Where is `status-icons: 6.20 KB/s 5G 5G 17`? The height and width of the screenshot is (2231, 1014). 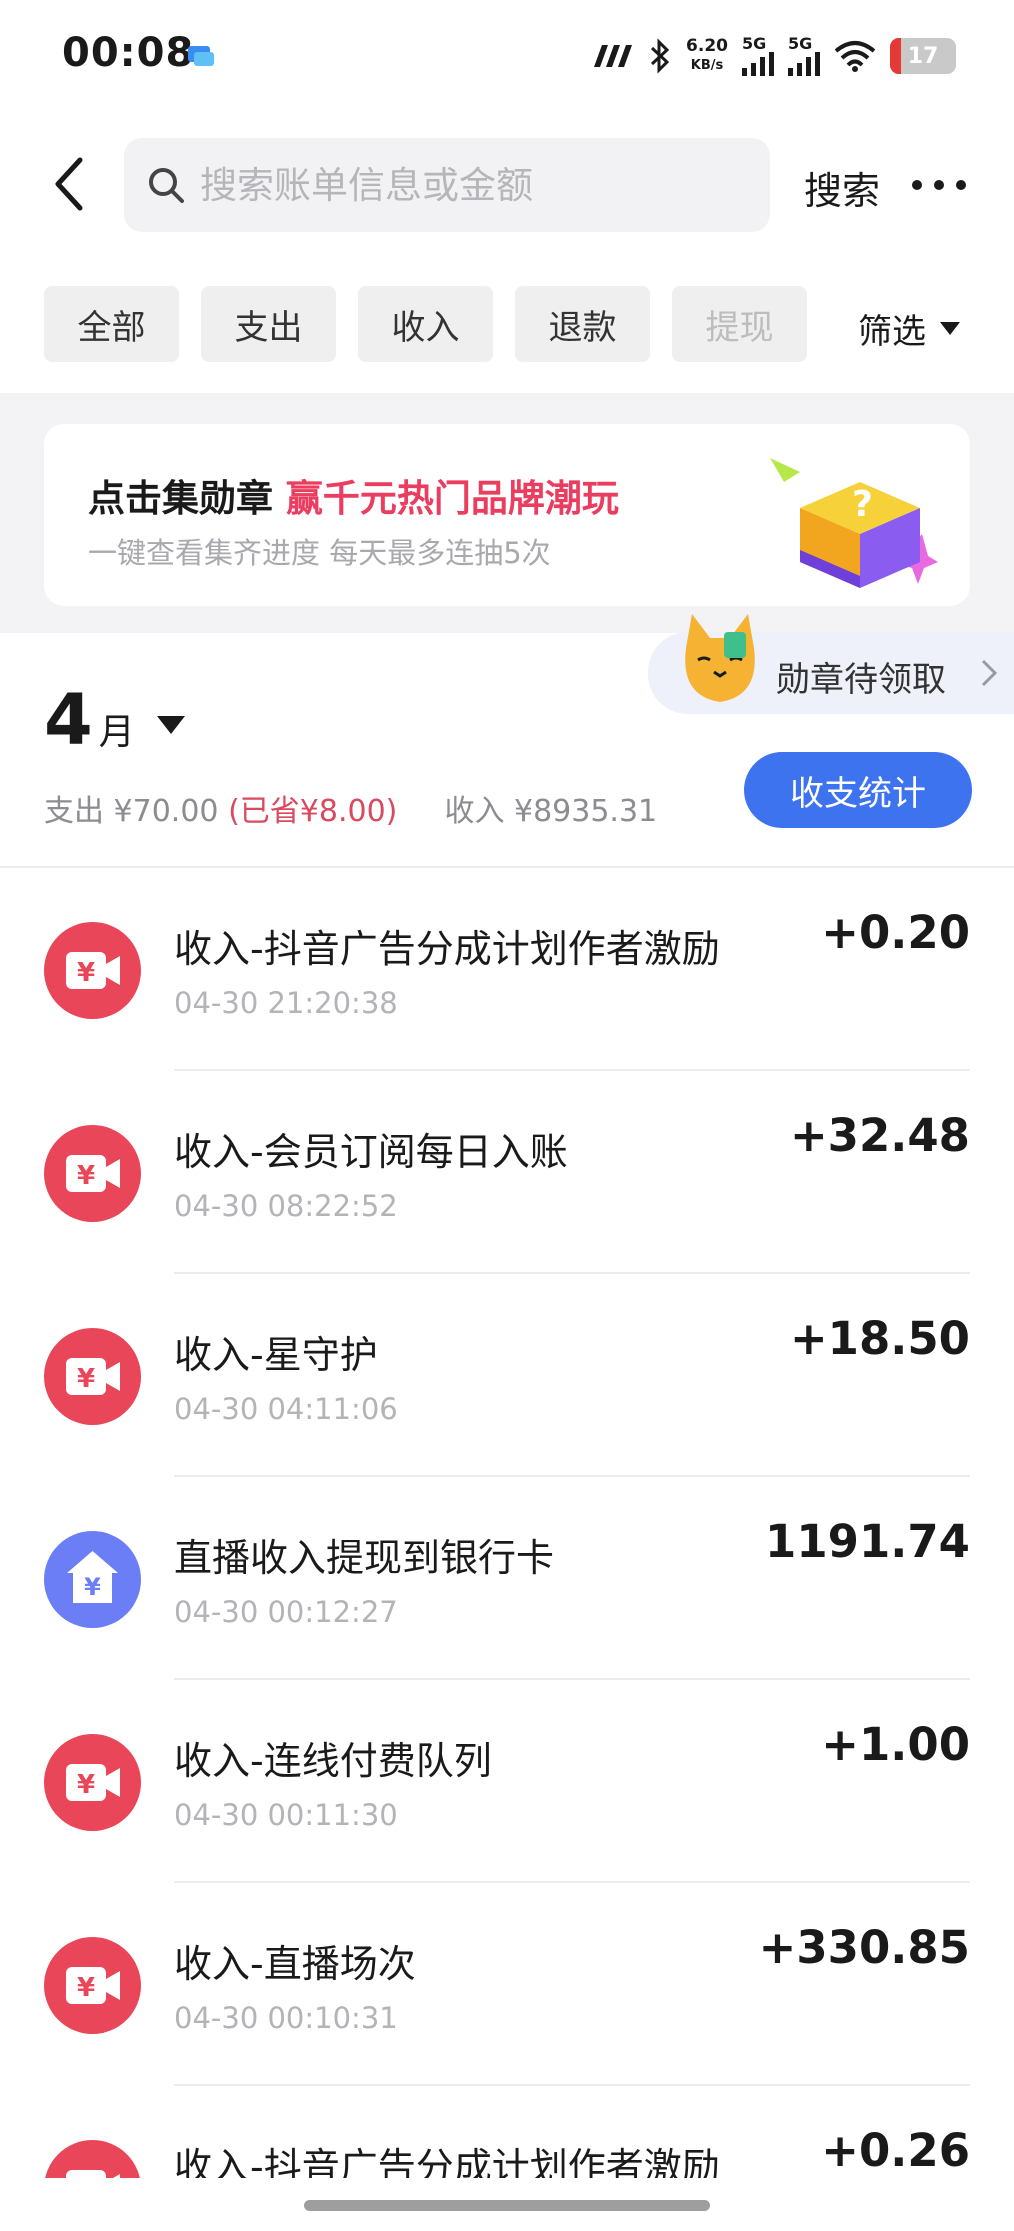
status-icons: 6.20 KB/s 5G 5G 17 is located at coordinates (773, 56).